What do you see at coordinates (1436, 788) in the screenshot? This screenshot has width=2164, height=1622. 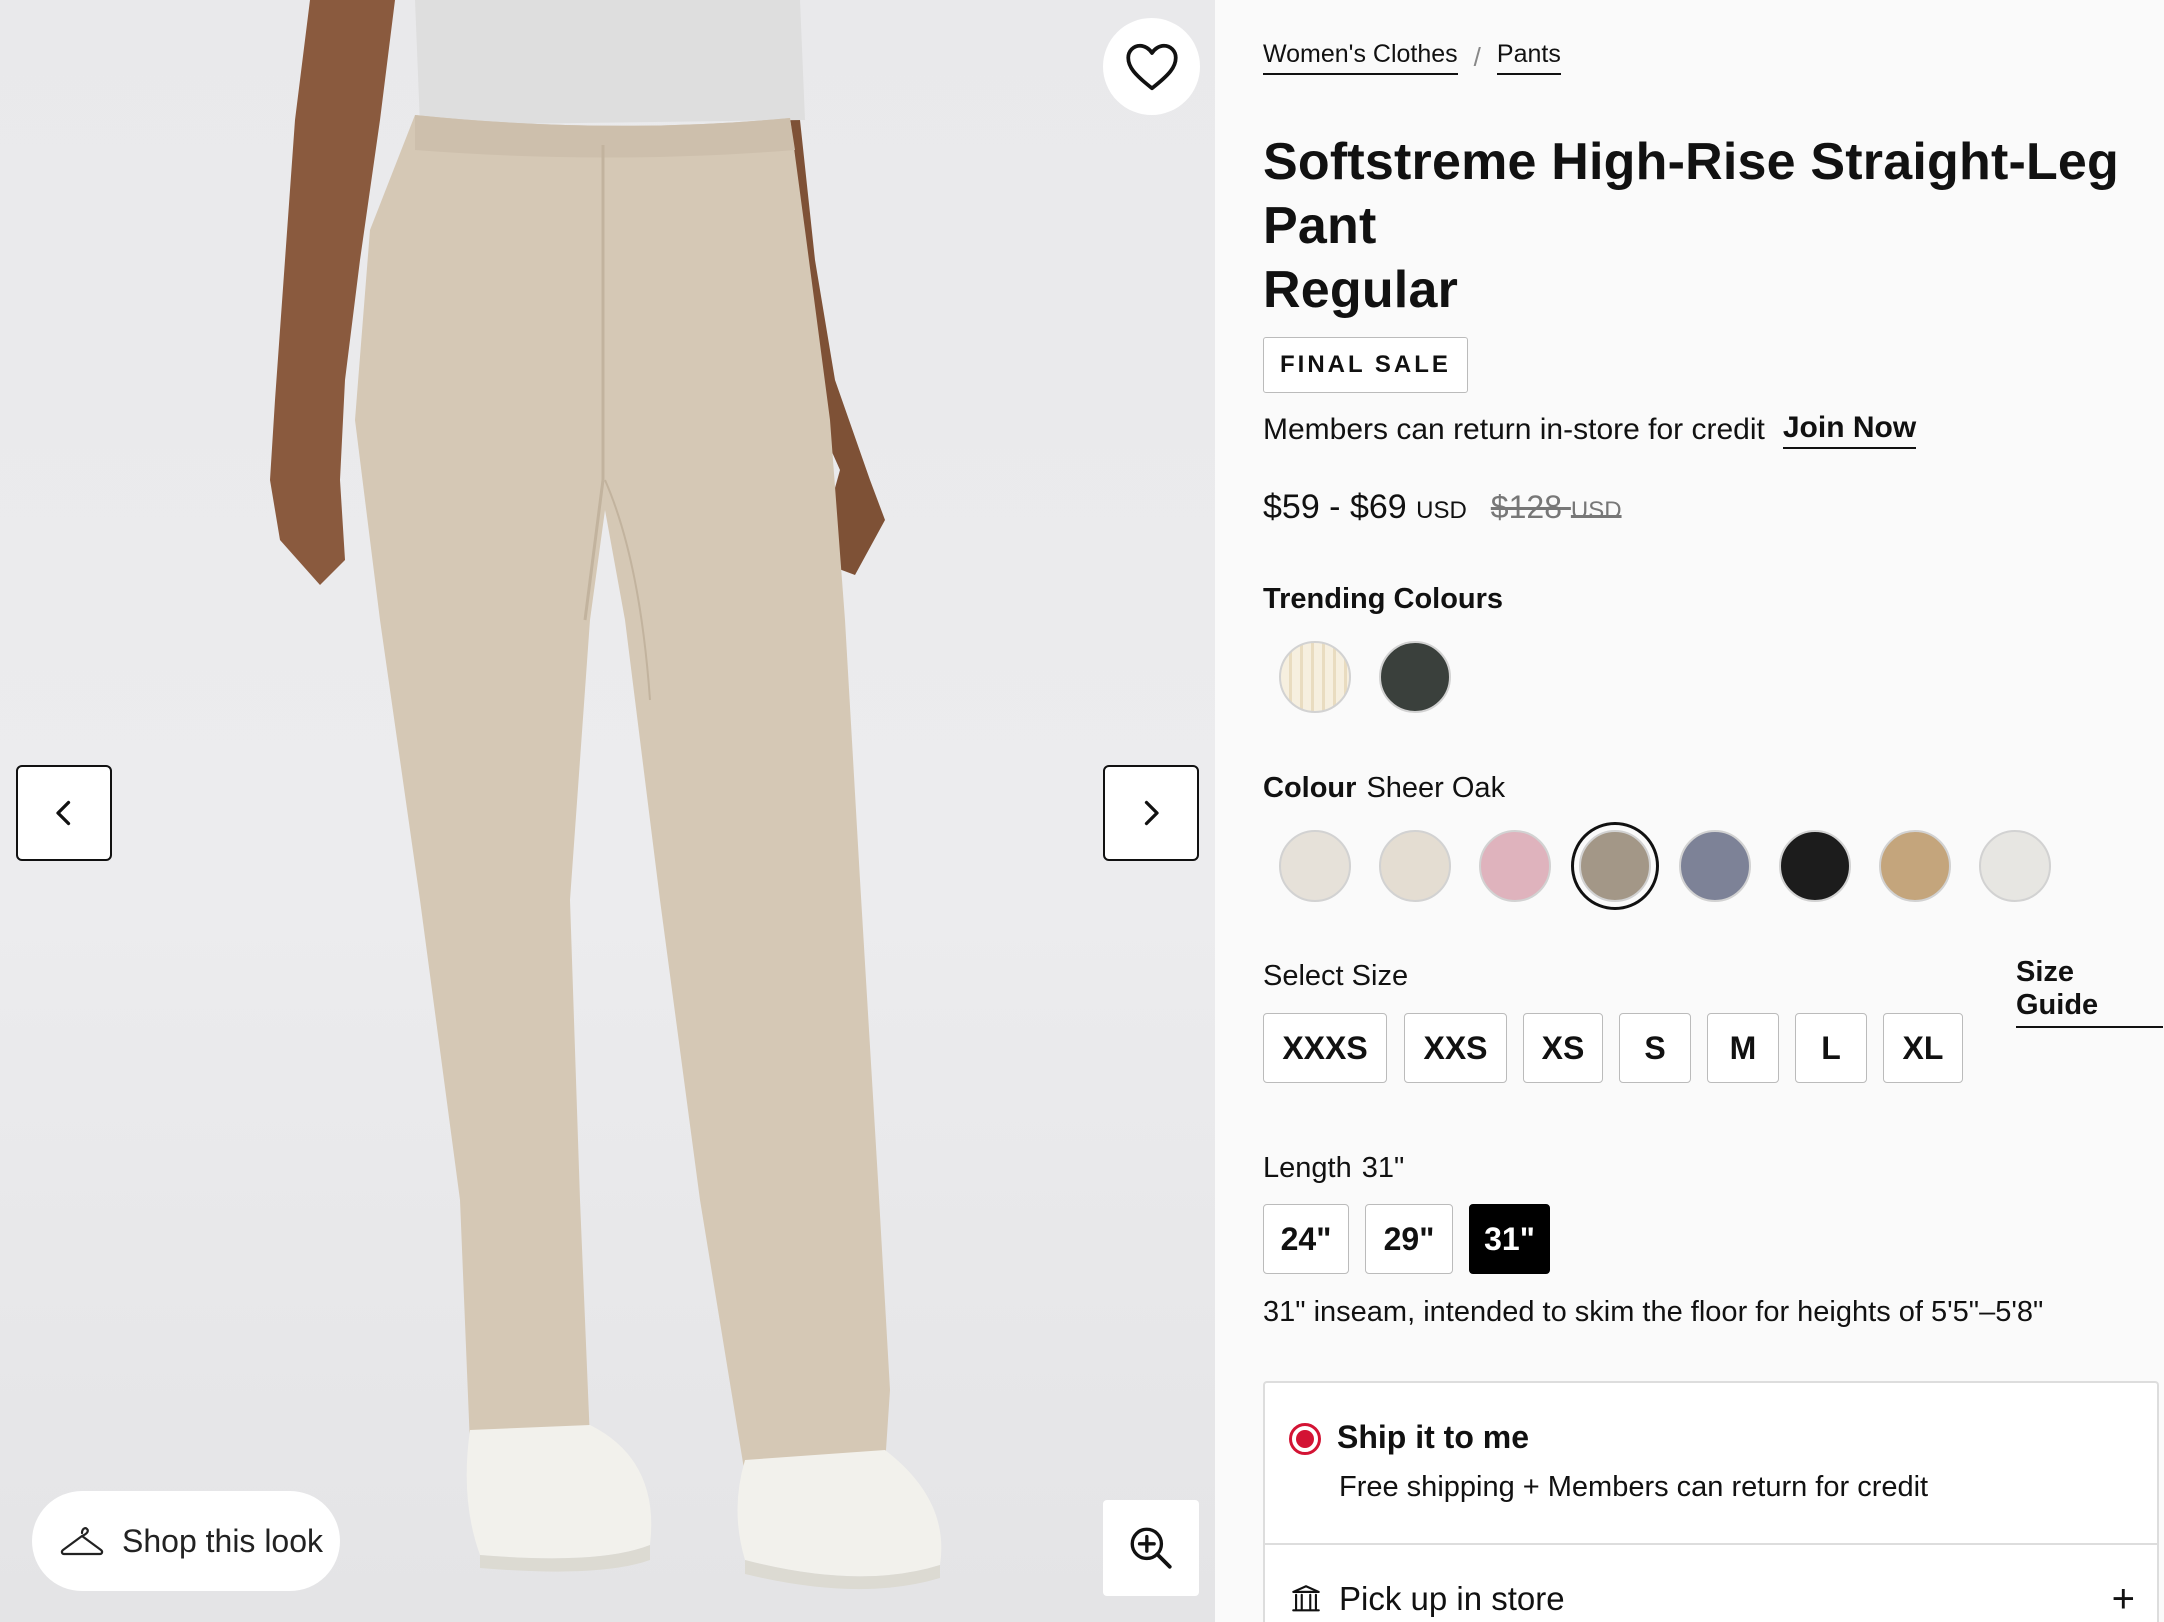 I see `selected-colour-name: Sheer Oak` at bounding box center [1436, 788].